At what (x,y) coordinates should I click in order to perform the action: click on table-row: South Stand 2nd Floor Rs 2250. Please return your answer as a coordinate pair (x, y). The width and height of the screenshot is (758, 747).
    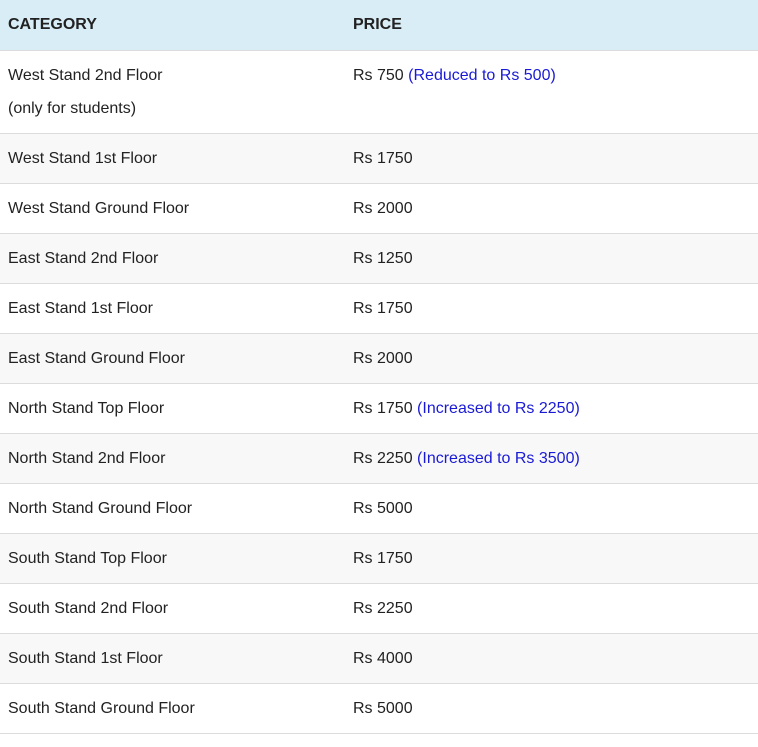
    Looking at the image, I should click on (379, 608).